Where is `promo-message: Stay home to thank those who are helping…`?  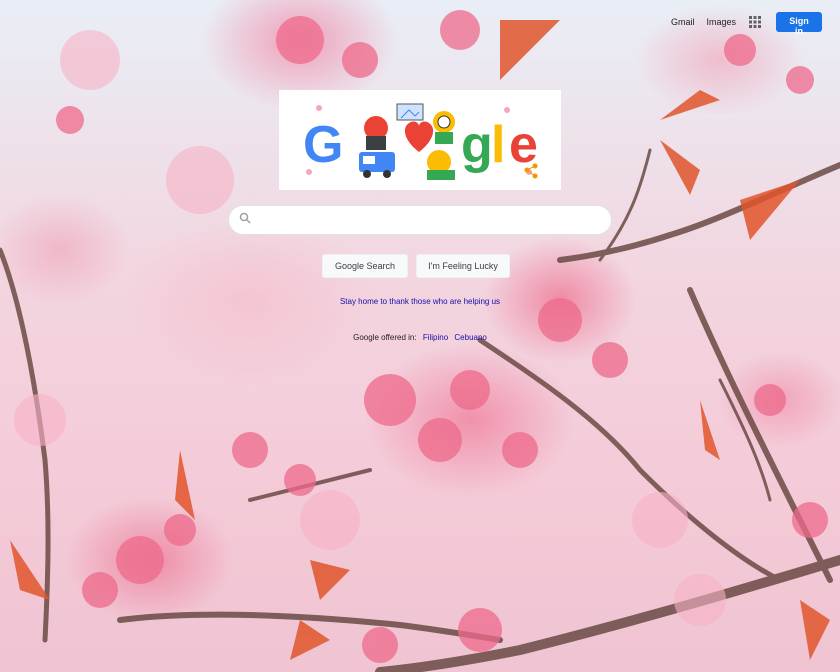 promo-message: Stay home to thank those who are helping… is located at coordinates (420, 301).